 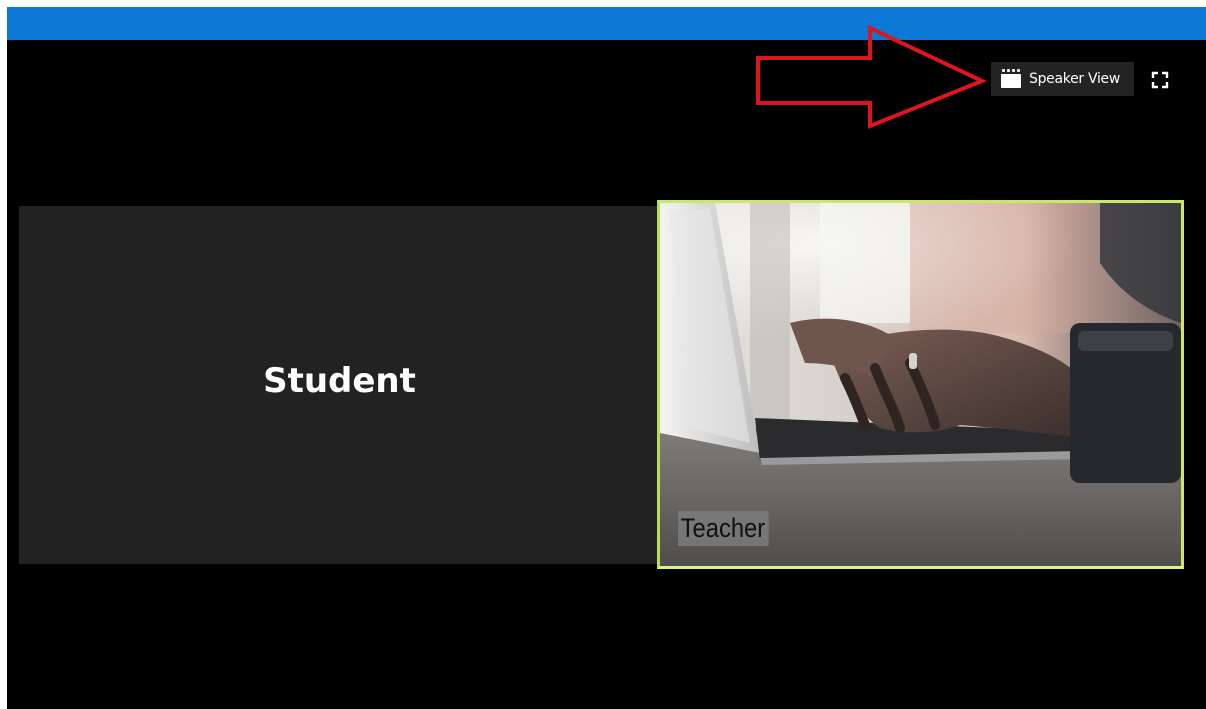 What do you see at coordinates (871, 77) in the screenshot?
I see `annotation-arrow` at bounding box center [871, 77].